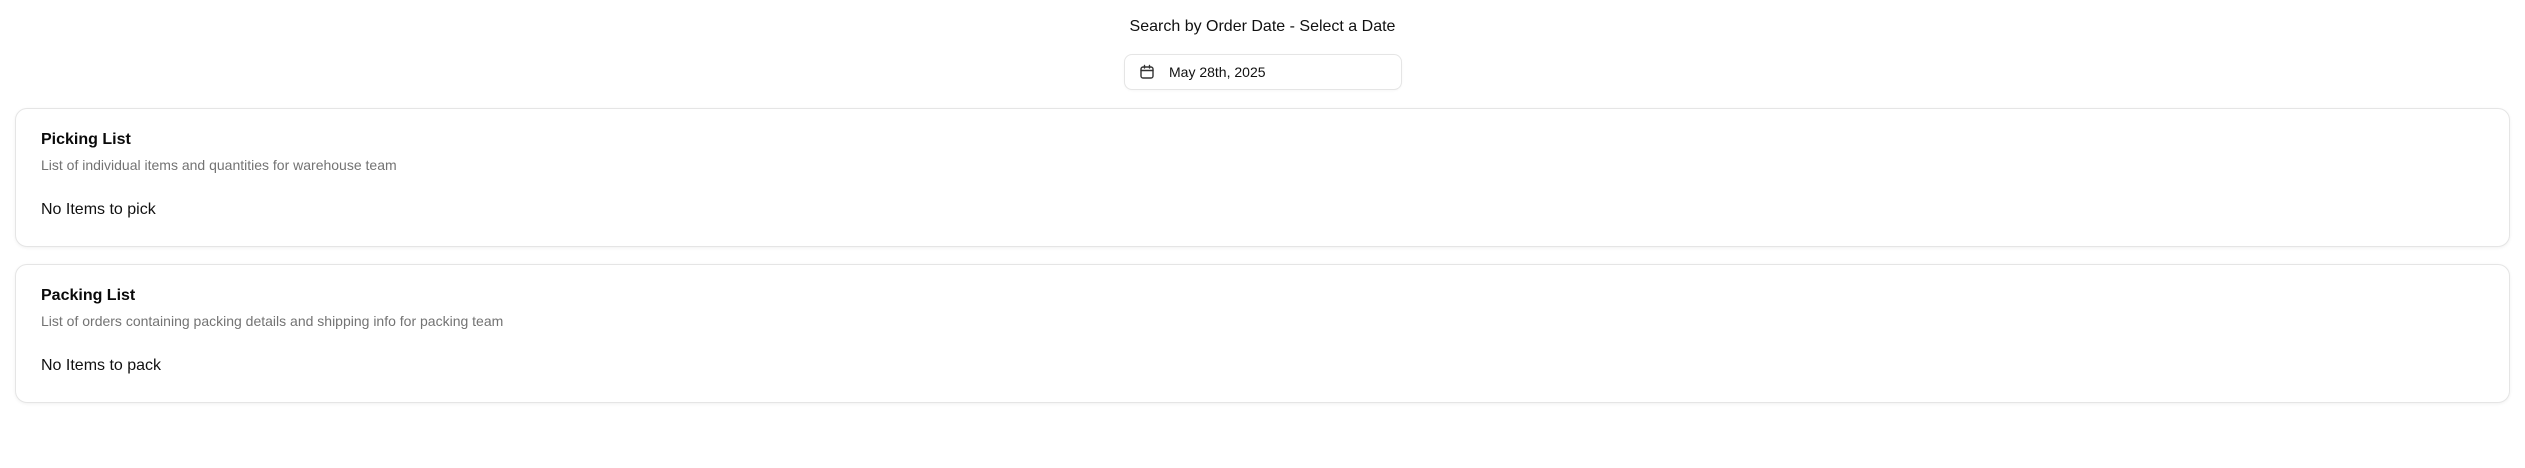 This screenshot has width=2525, height=468. Describe the element at coordinates (101, 365) in the screenshot. I see `packing-list-empty-state: No Items to pack` at that location.